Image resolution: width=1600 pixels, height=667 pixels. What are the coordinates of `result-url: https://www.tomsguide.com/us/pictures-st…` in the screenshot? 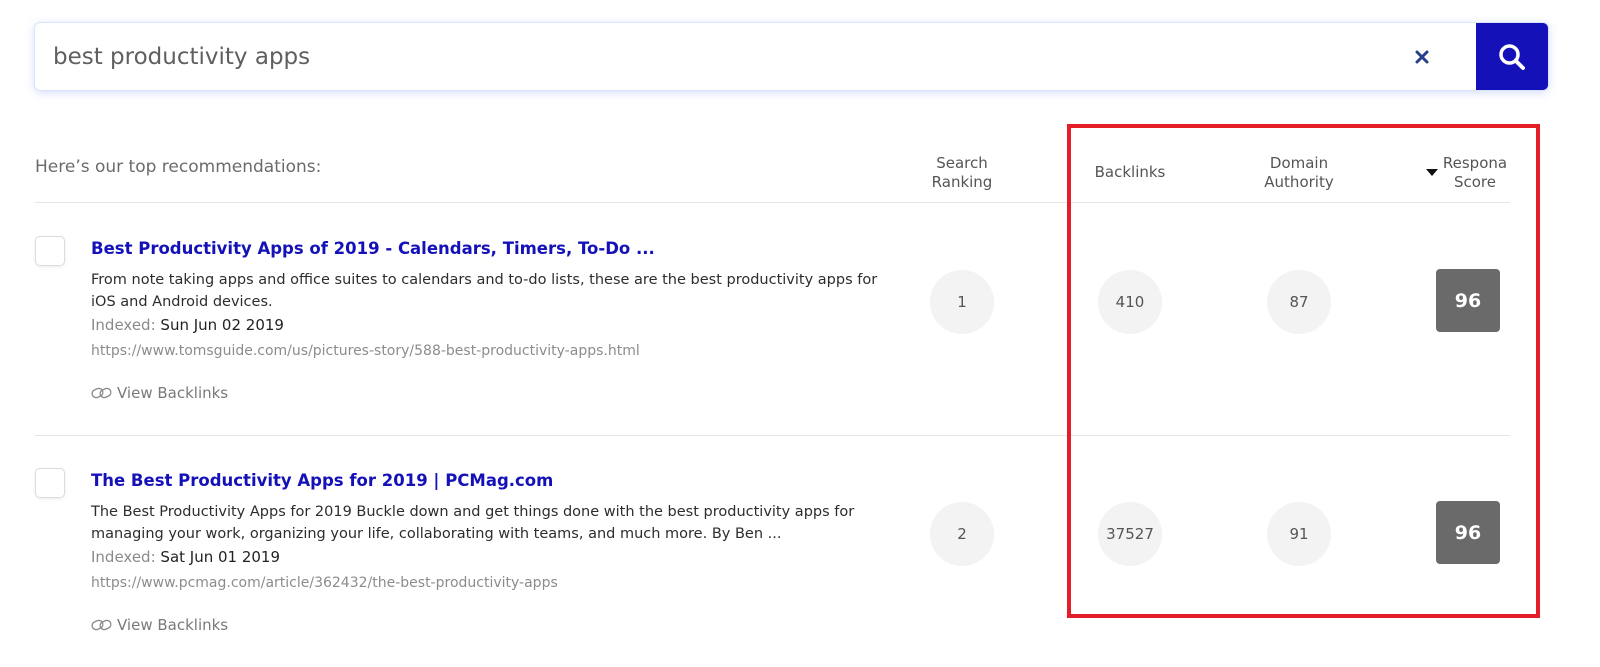 It's located at (365, 351).